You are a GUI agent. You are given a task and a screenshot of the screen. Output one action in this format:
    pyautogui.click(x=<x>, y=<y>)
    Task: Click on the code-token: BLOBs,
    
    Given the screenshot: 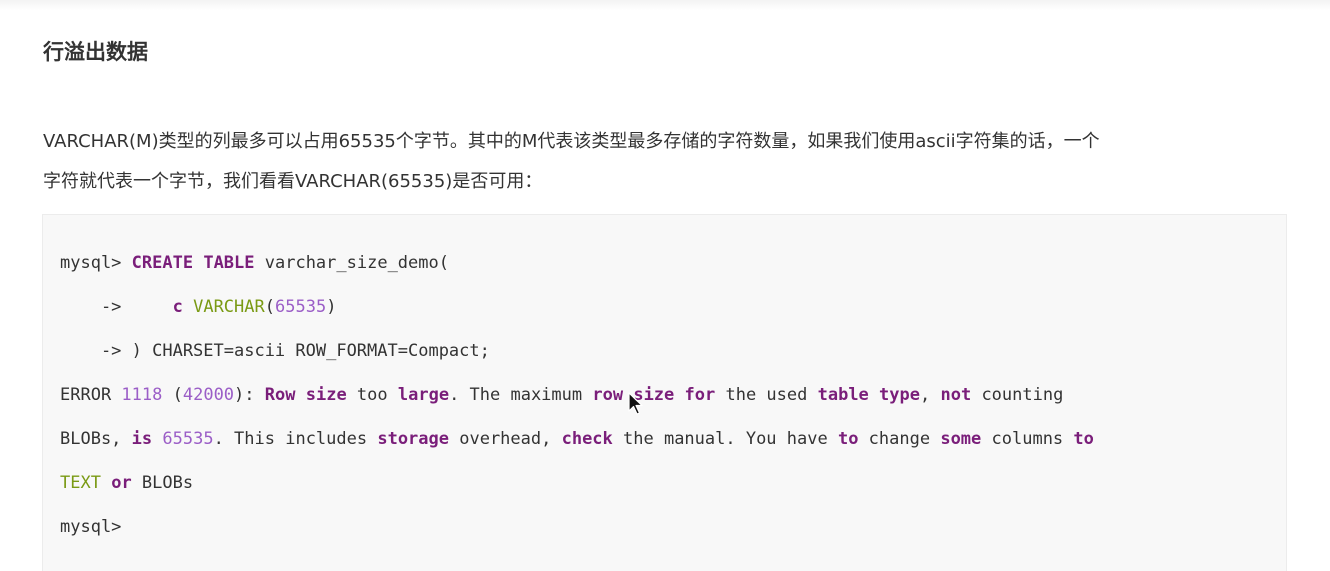 What is the action you would take?
    pyautogui.click(x=96, y=439)
    